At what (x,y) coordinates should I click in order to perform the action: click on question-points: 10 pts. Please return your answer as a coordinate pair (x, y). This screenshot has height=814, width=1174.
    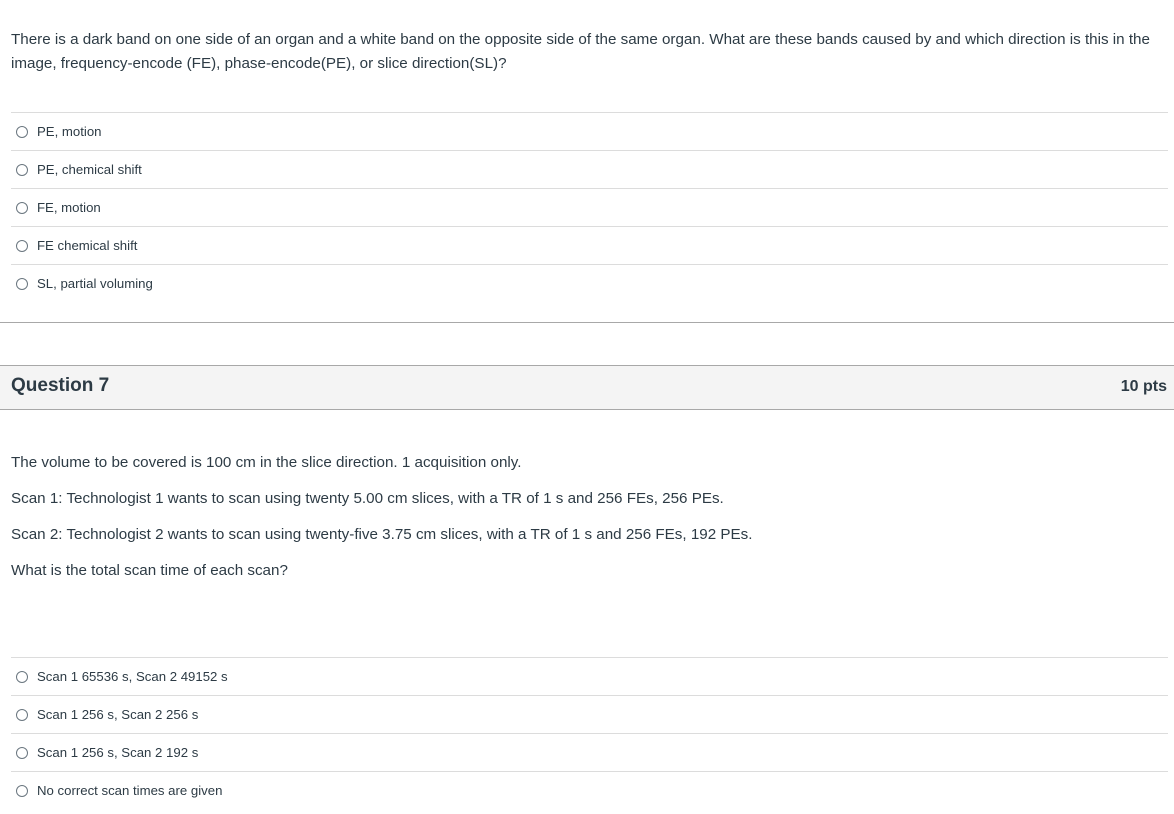
    Looking at the image, I should click on (1143, 386).